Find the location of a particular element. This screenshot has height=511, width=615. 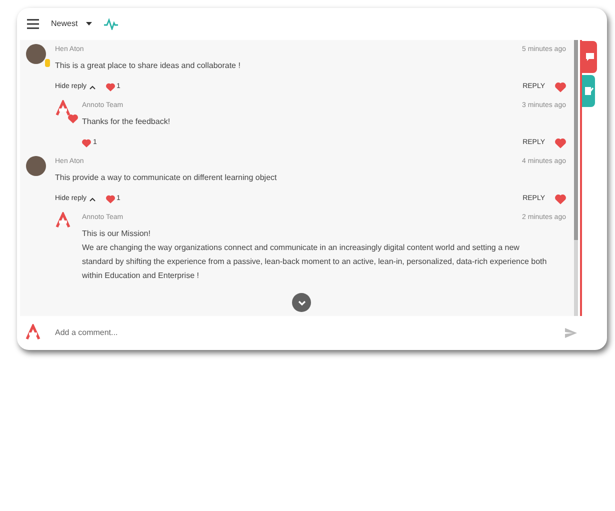

pulse-icon is located at coordinates (111, 24).